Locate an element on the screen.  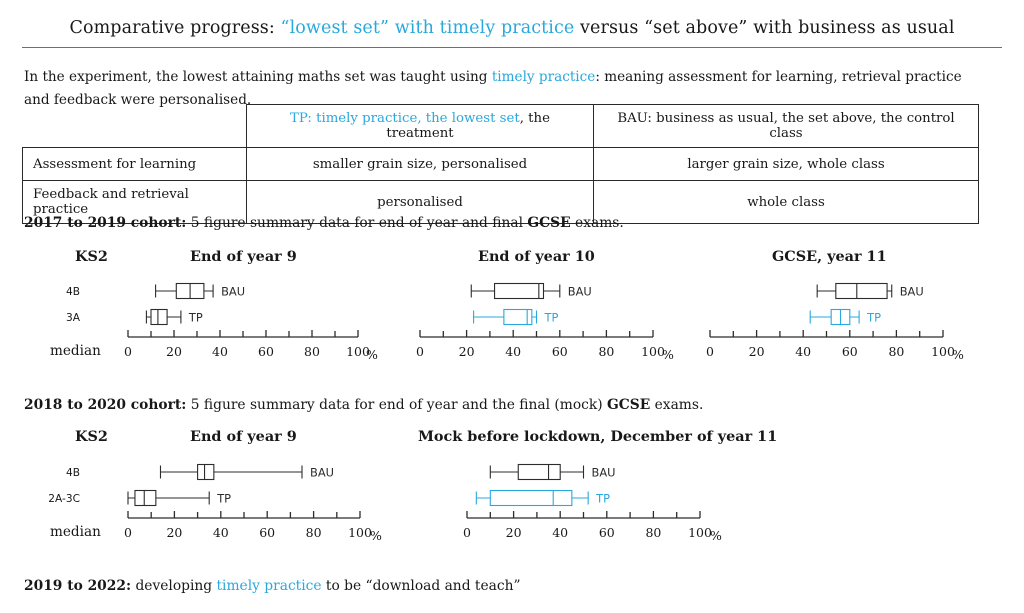
cohort1-bold: 2017 to 2019 cohort: is located at coordinates (105, 223).